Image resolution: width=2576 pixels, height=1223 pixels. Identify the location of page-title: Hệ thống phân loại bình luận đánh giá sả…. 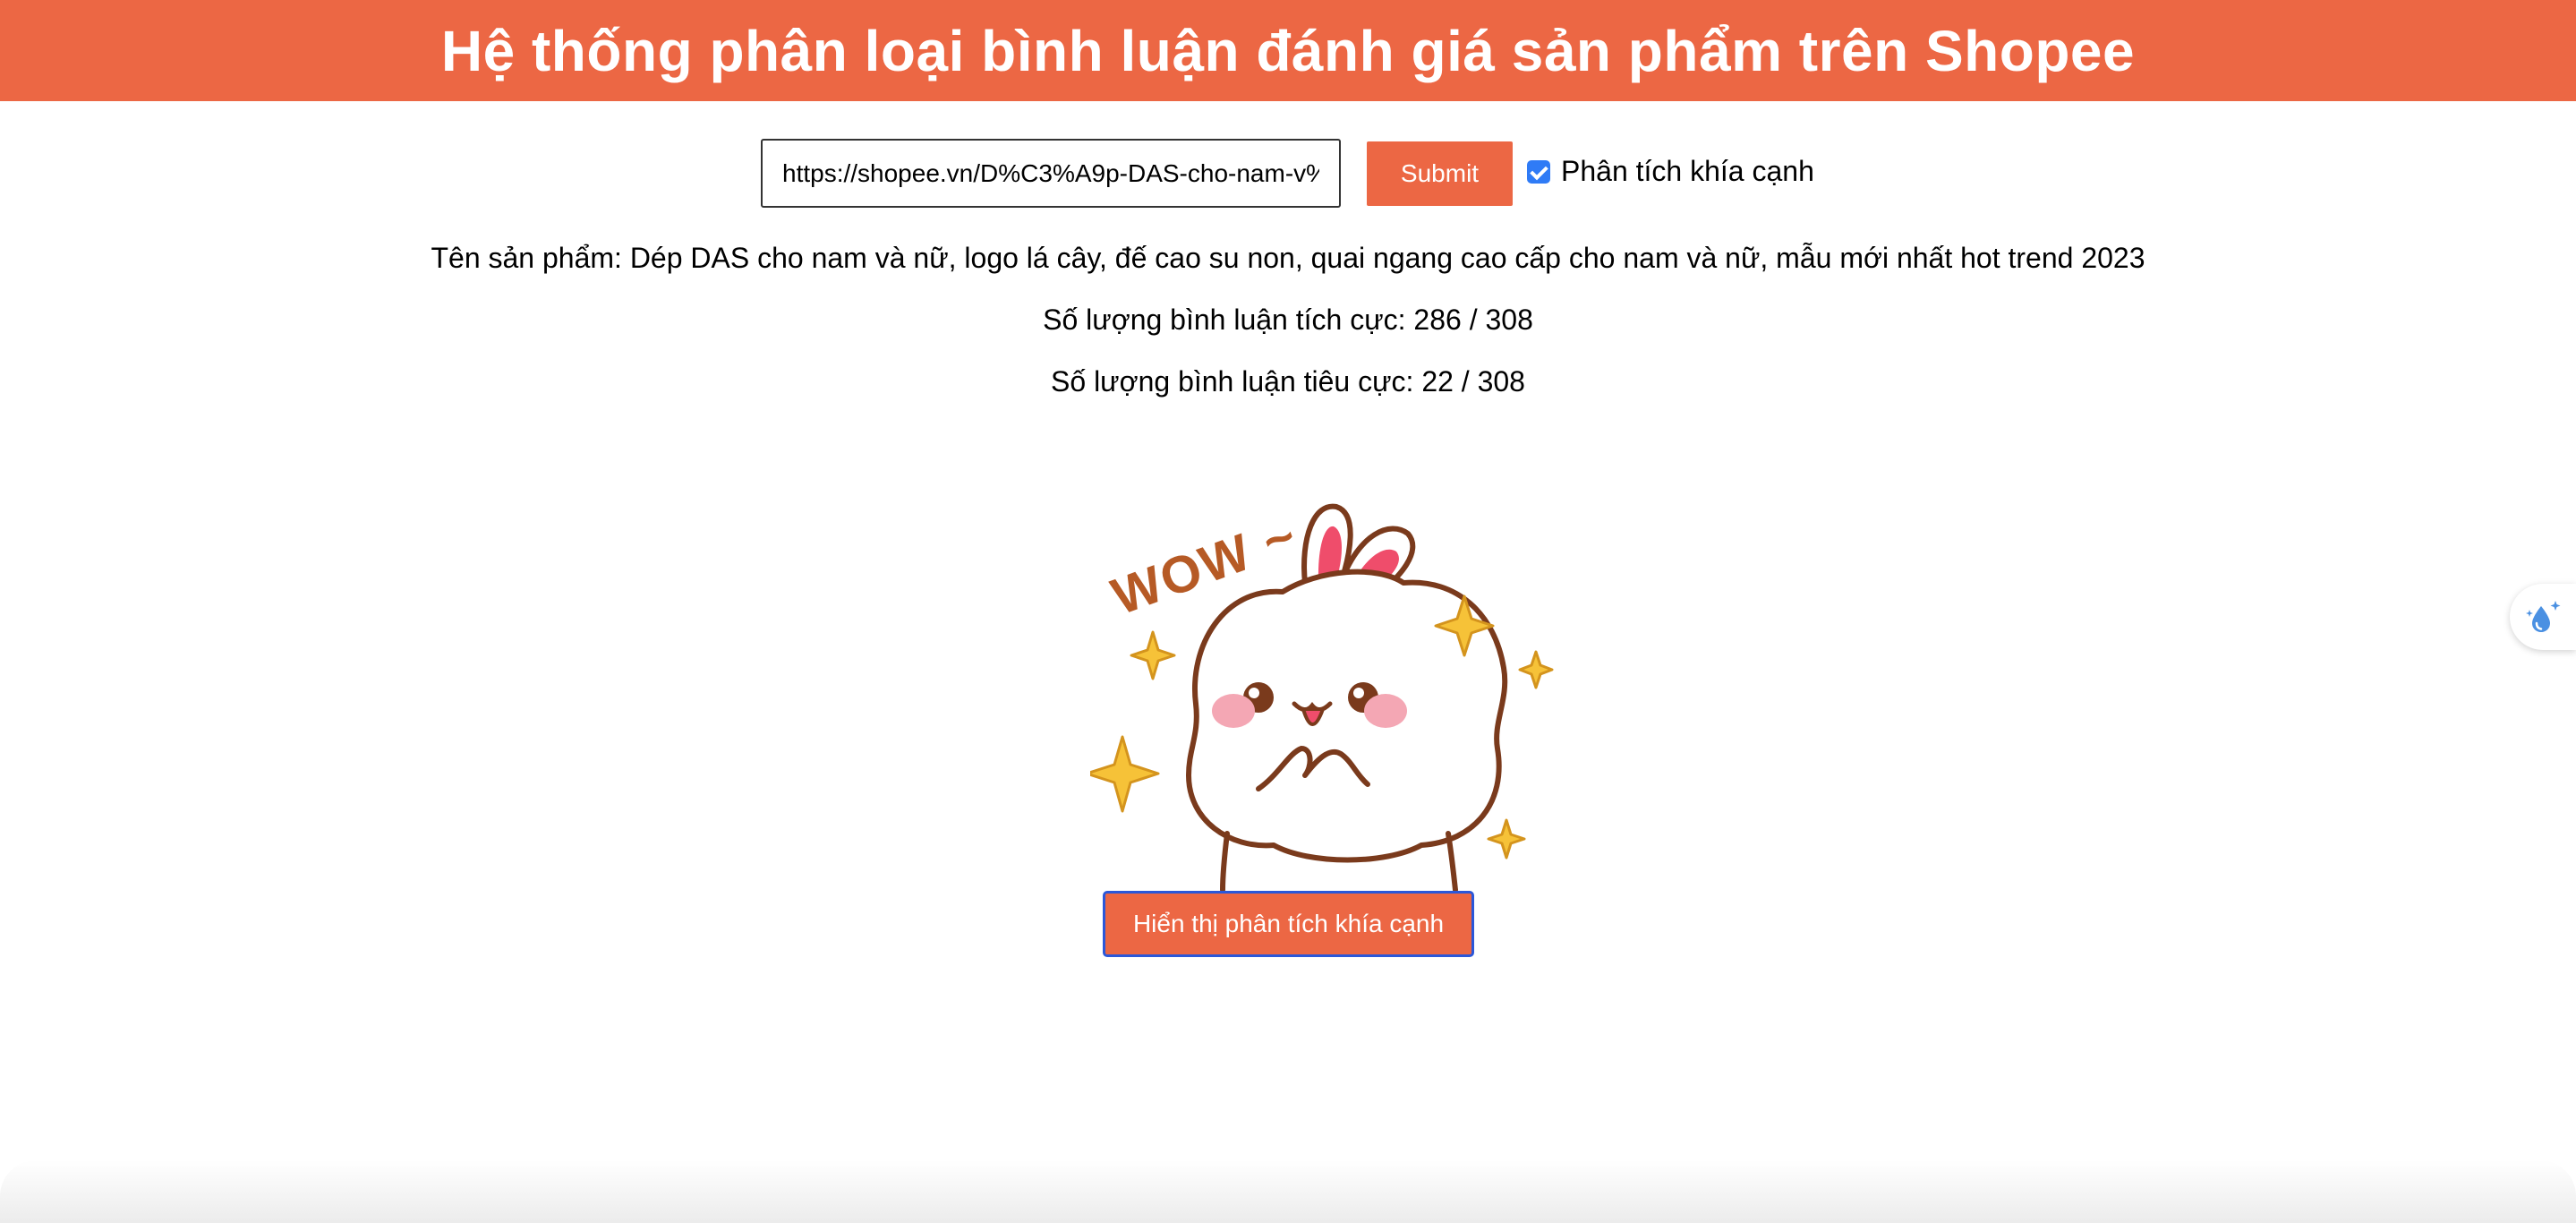
(1288, 50).